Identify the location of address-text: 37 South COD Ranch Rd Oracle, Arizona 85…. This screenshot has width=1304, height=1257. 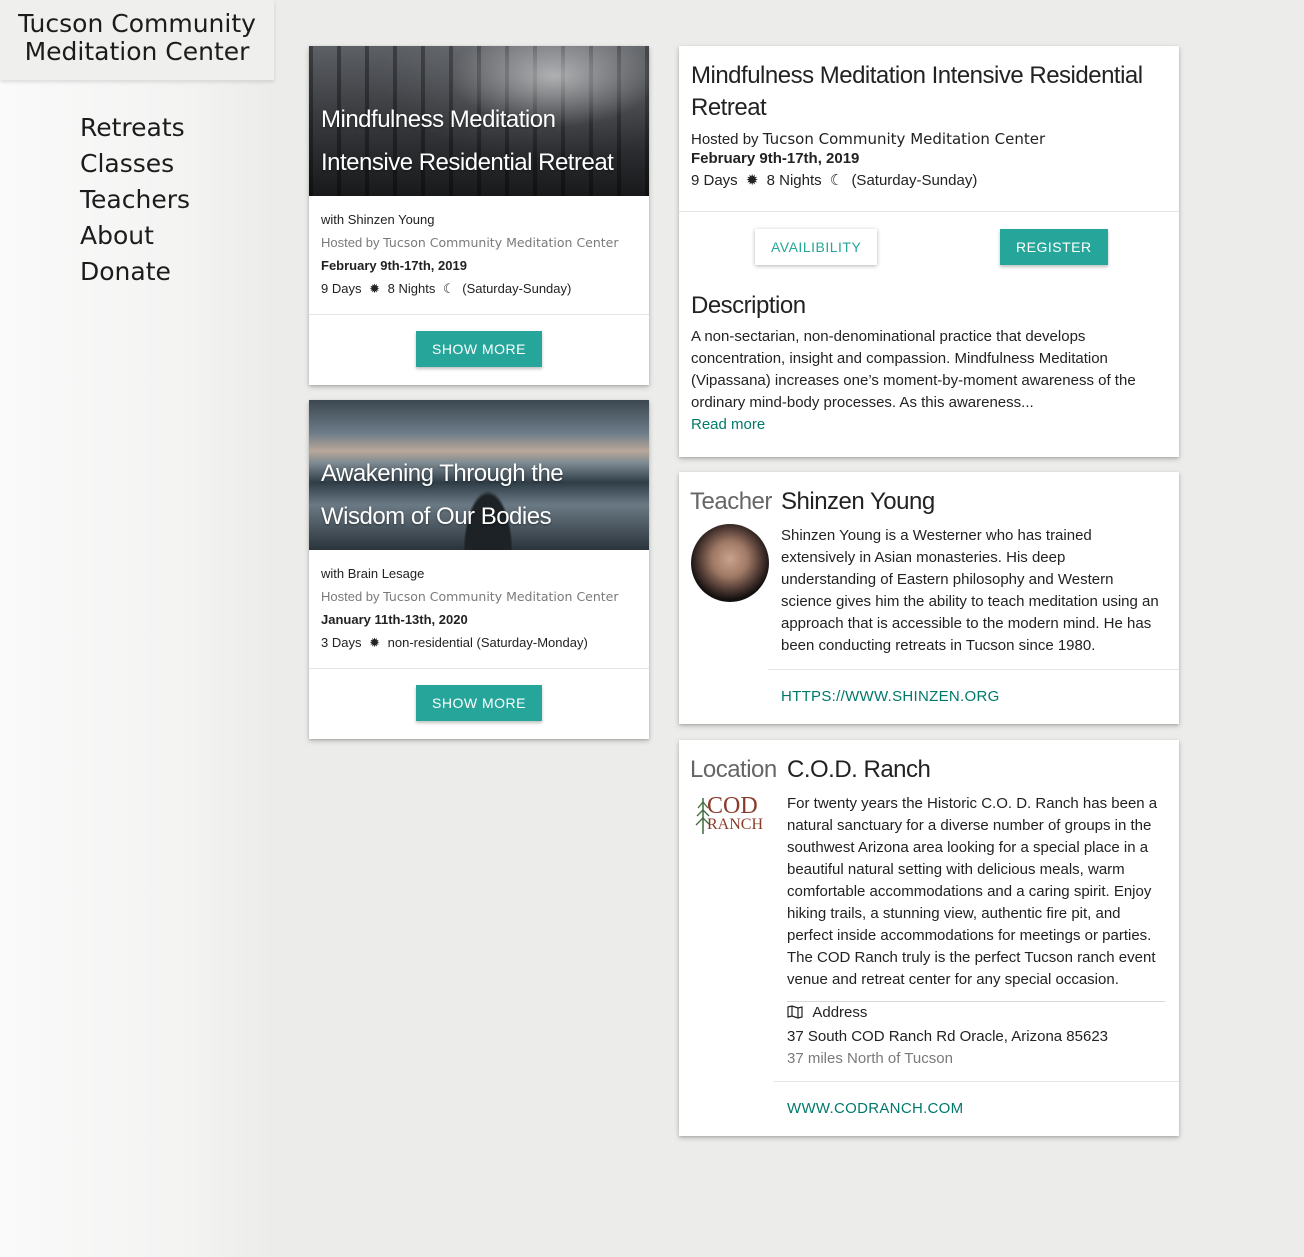
(948, 1036).